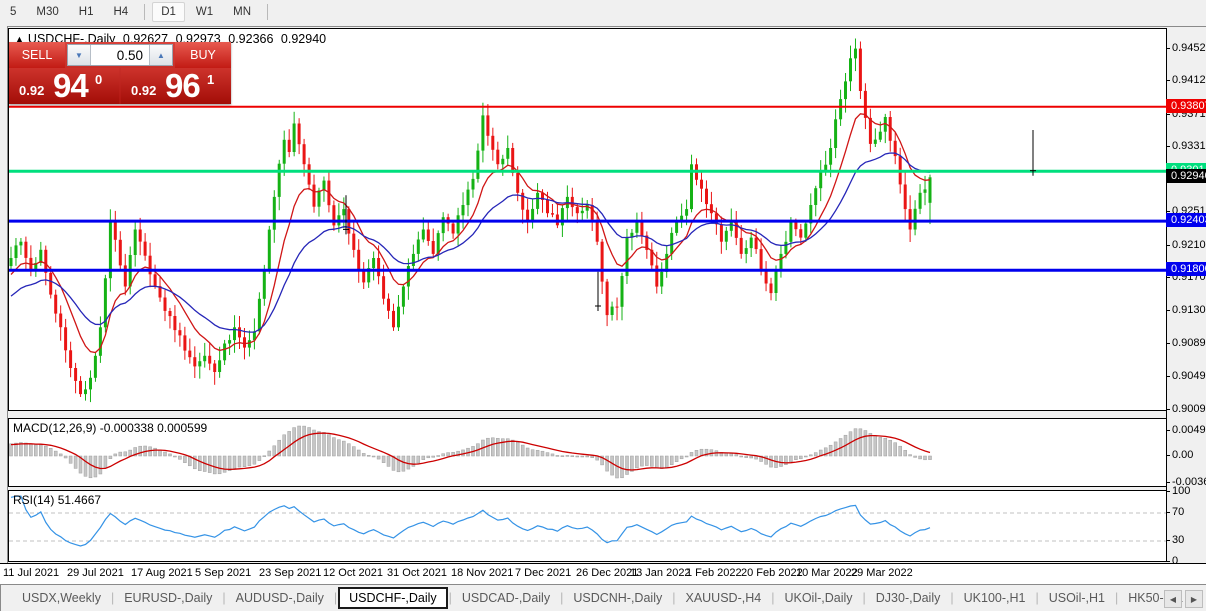 The width and height of the screenshot is (1206, 611). I want to click on sell-price-tile: 0.92 94 0, so click(64, 85).